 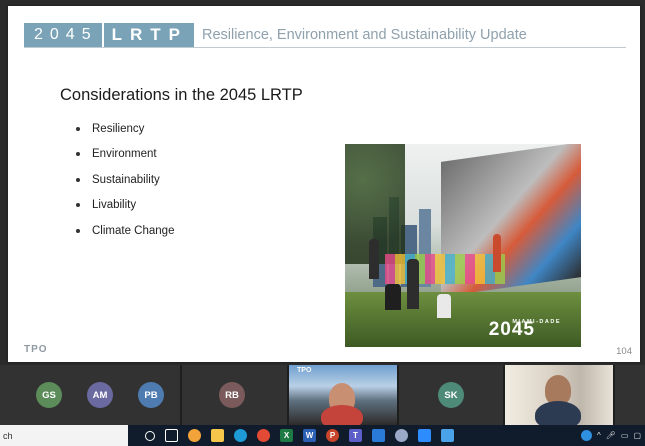 What do you see at coordinates (630, 395) in the screenshot?
I see `participant-tile` at bounding box center [630, 395].